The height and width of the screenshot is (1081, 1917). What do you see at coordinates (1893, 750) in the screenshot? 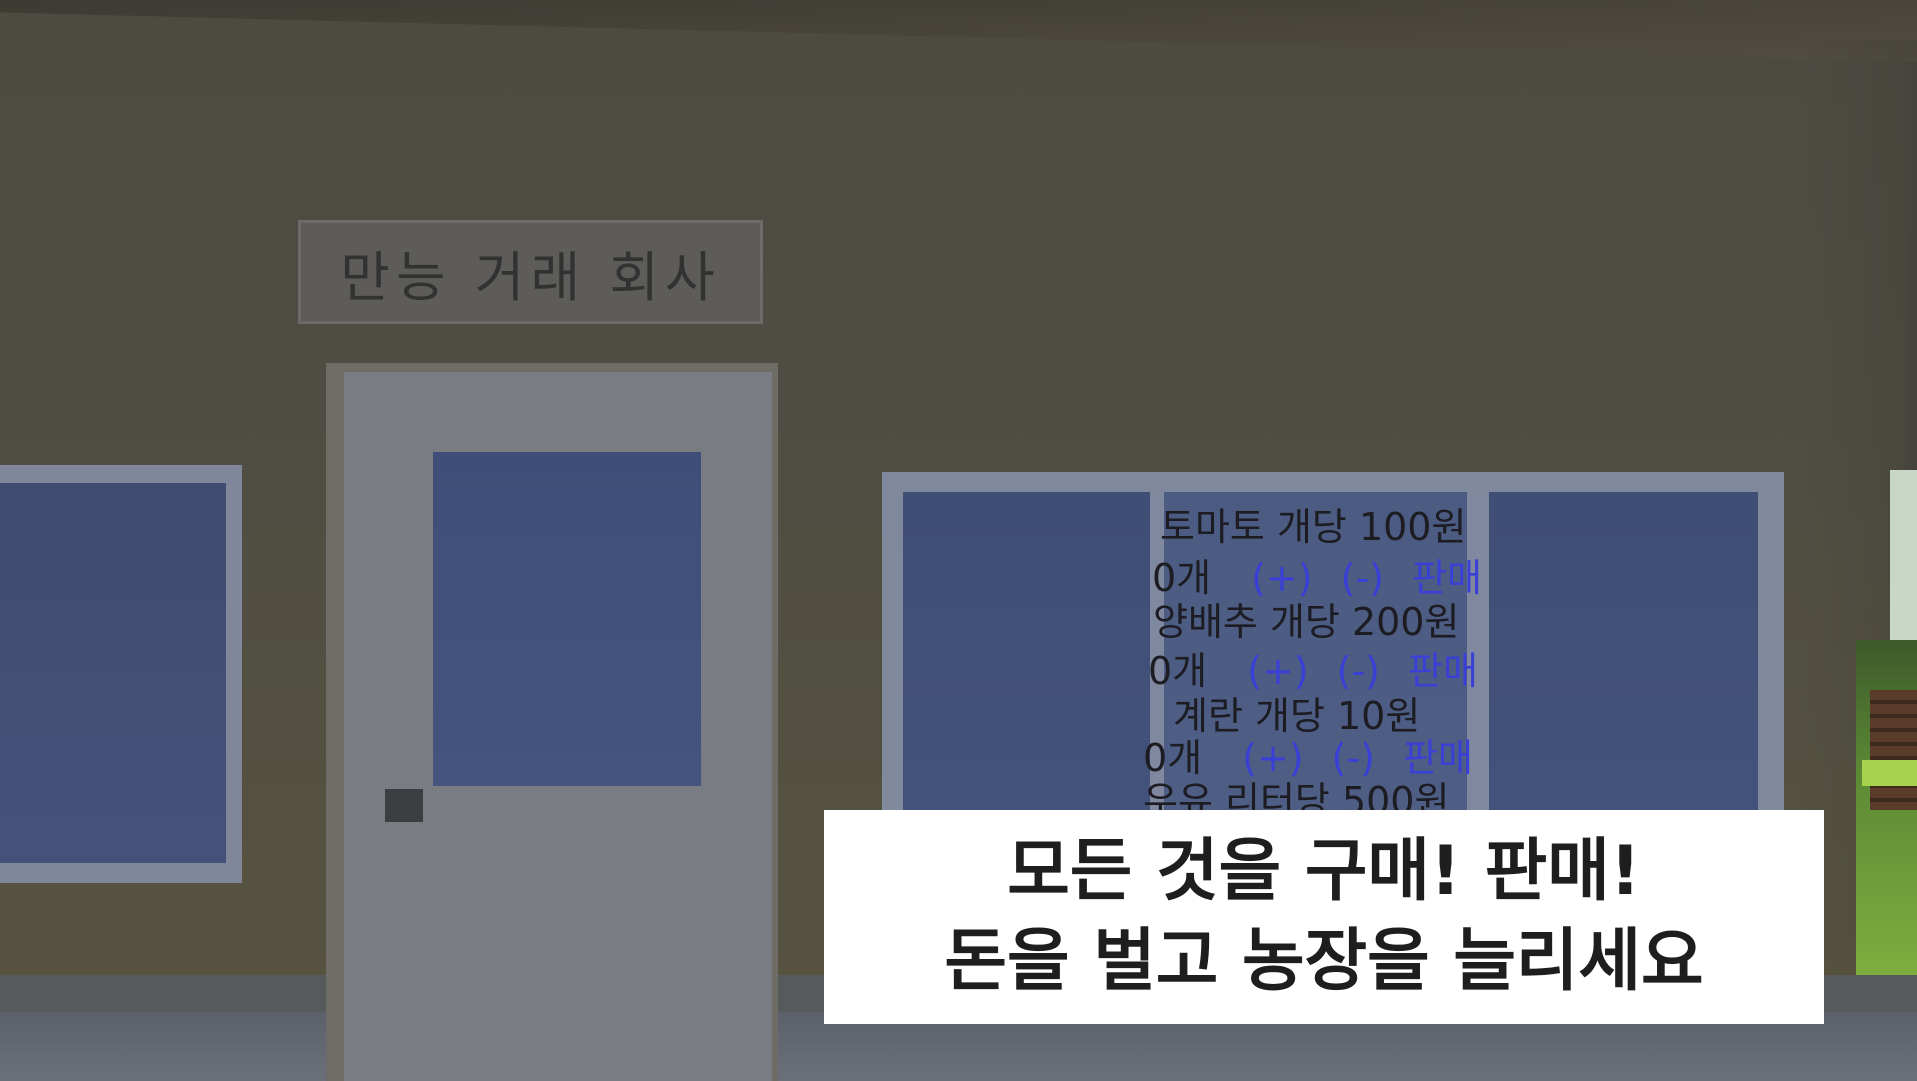
I see `wooden-fence` at bounding box center [1893, 750].